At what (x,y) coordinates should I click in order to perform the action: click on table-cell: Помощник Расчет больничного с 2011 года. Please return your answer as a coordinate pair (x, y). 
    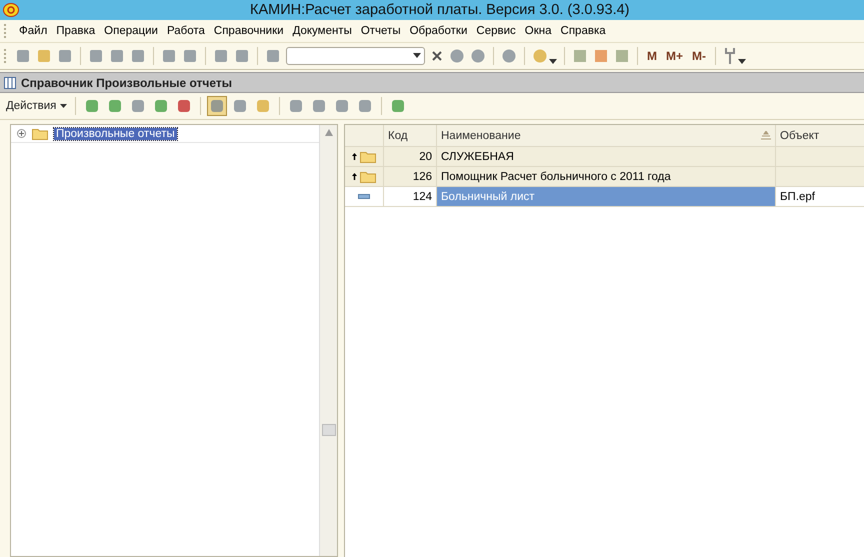
    Looking at the image, I should click on (606, 176).